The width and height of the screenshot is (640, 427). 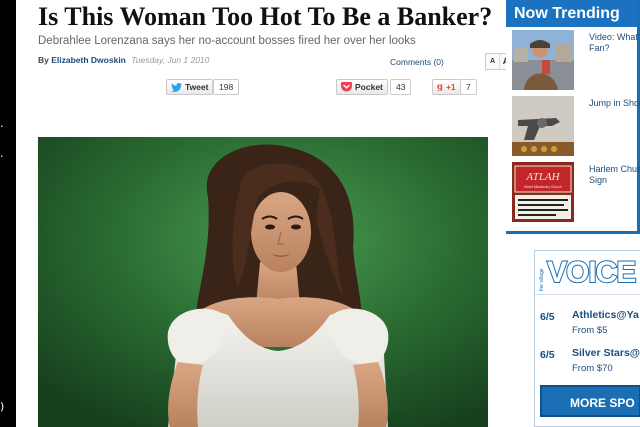 I want to click on pocket-icon, so click(x=346, y=87).